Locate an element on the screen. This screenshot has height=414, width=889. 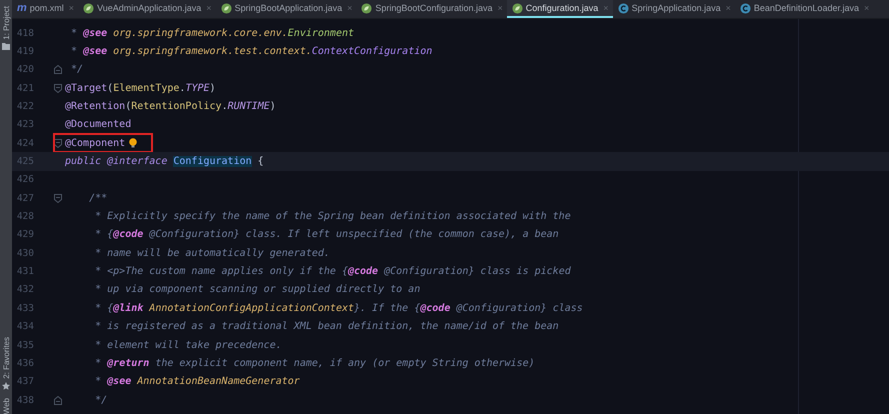
line-number: 421 is located at coordinates (25, 88).